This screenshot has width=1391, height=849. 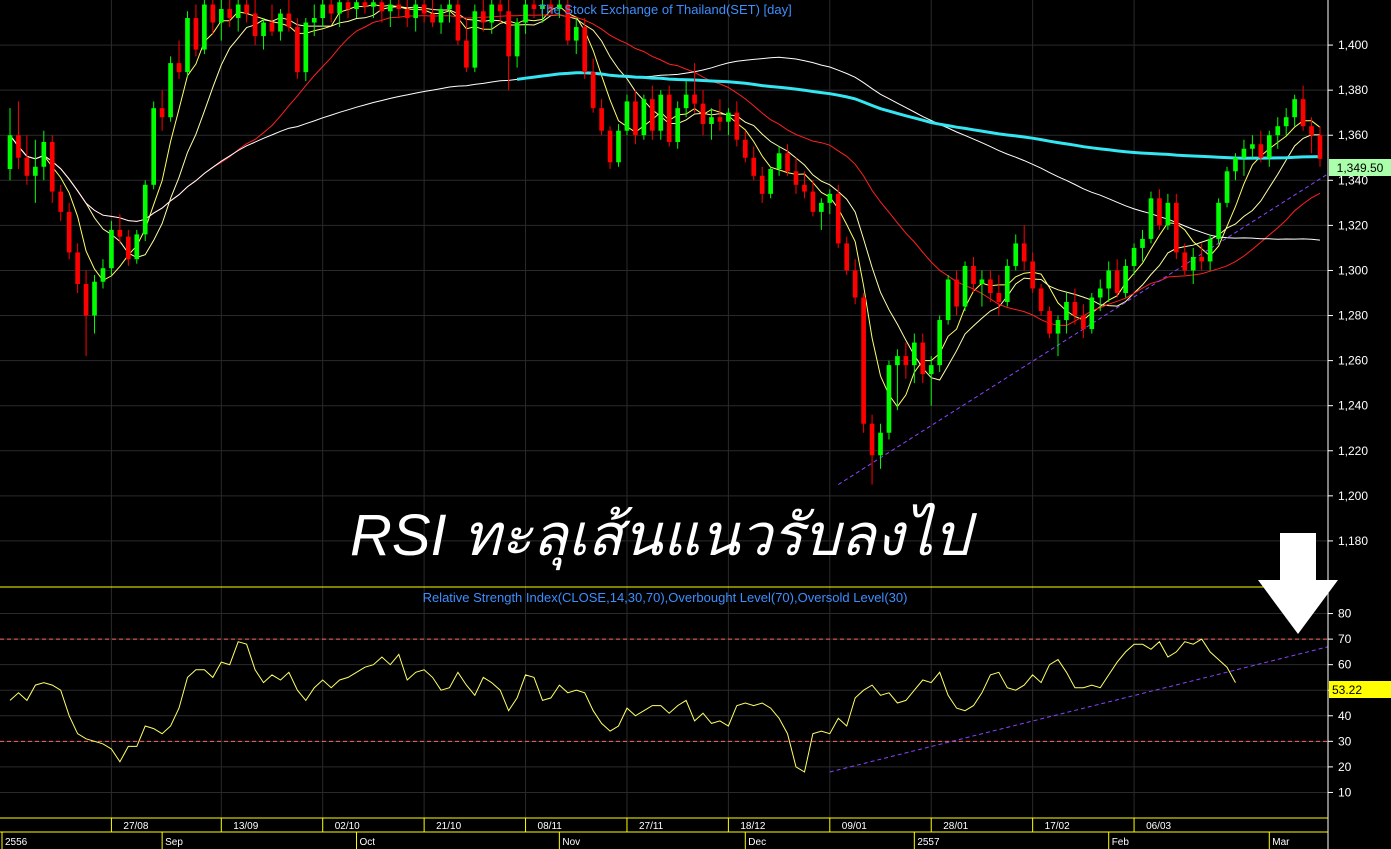 I want to click on month-label: 2556, so click(x=16, y=842).